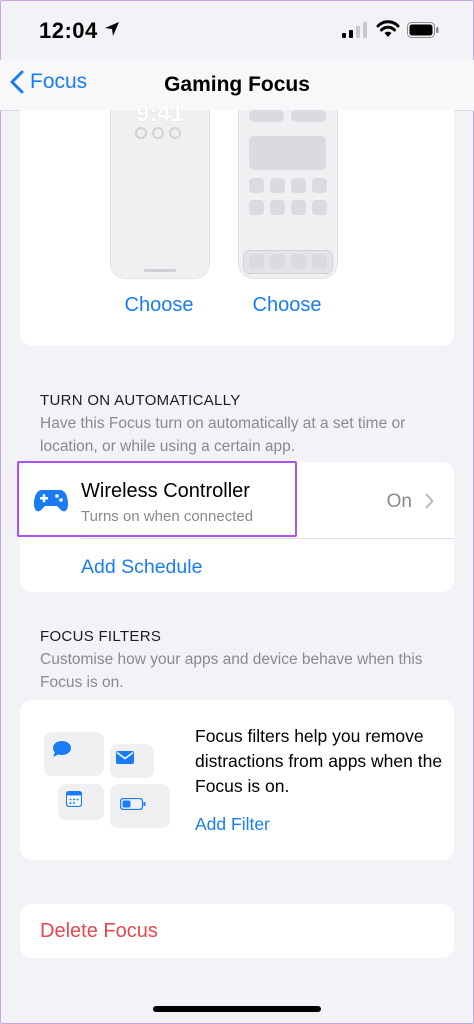 This screenshot has height=1024, width=474. What do you see at coordinates (112, 31) in the screenshot?
I see `location-arrow-icon` at bounding box center [112, 31].